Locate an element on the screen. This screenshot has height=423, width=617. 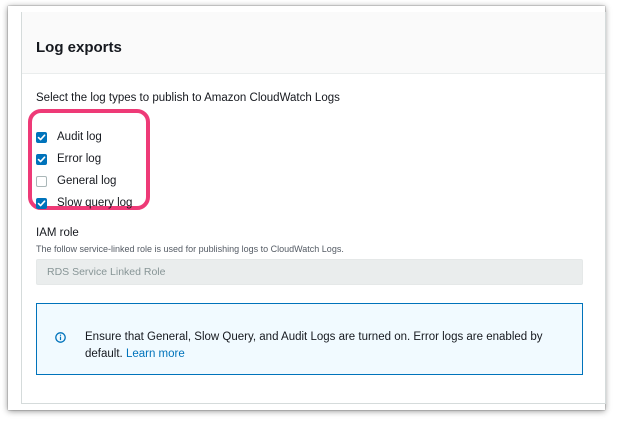
slow-query-log-label: Slow query log is located at coordinates (95, 203).